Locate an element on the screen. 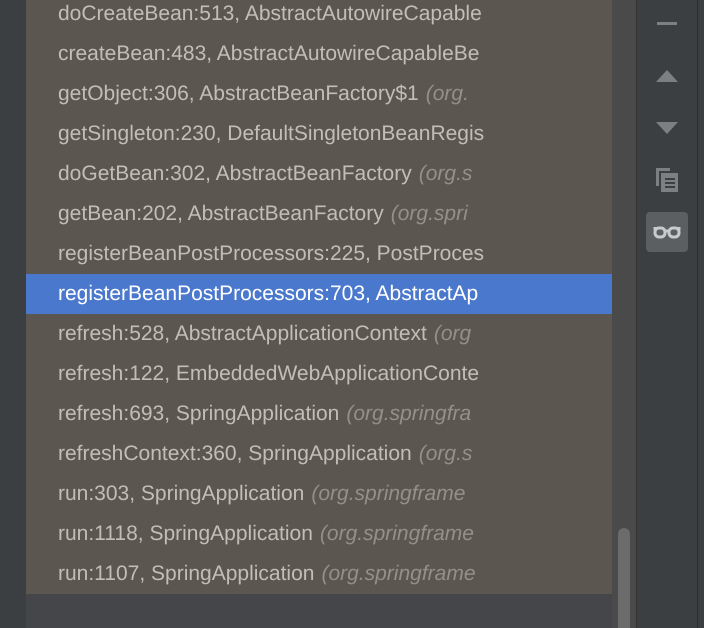 The height and width of the screenshot is (628, 704). glasses-button is located at coordinates (667, 232).